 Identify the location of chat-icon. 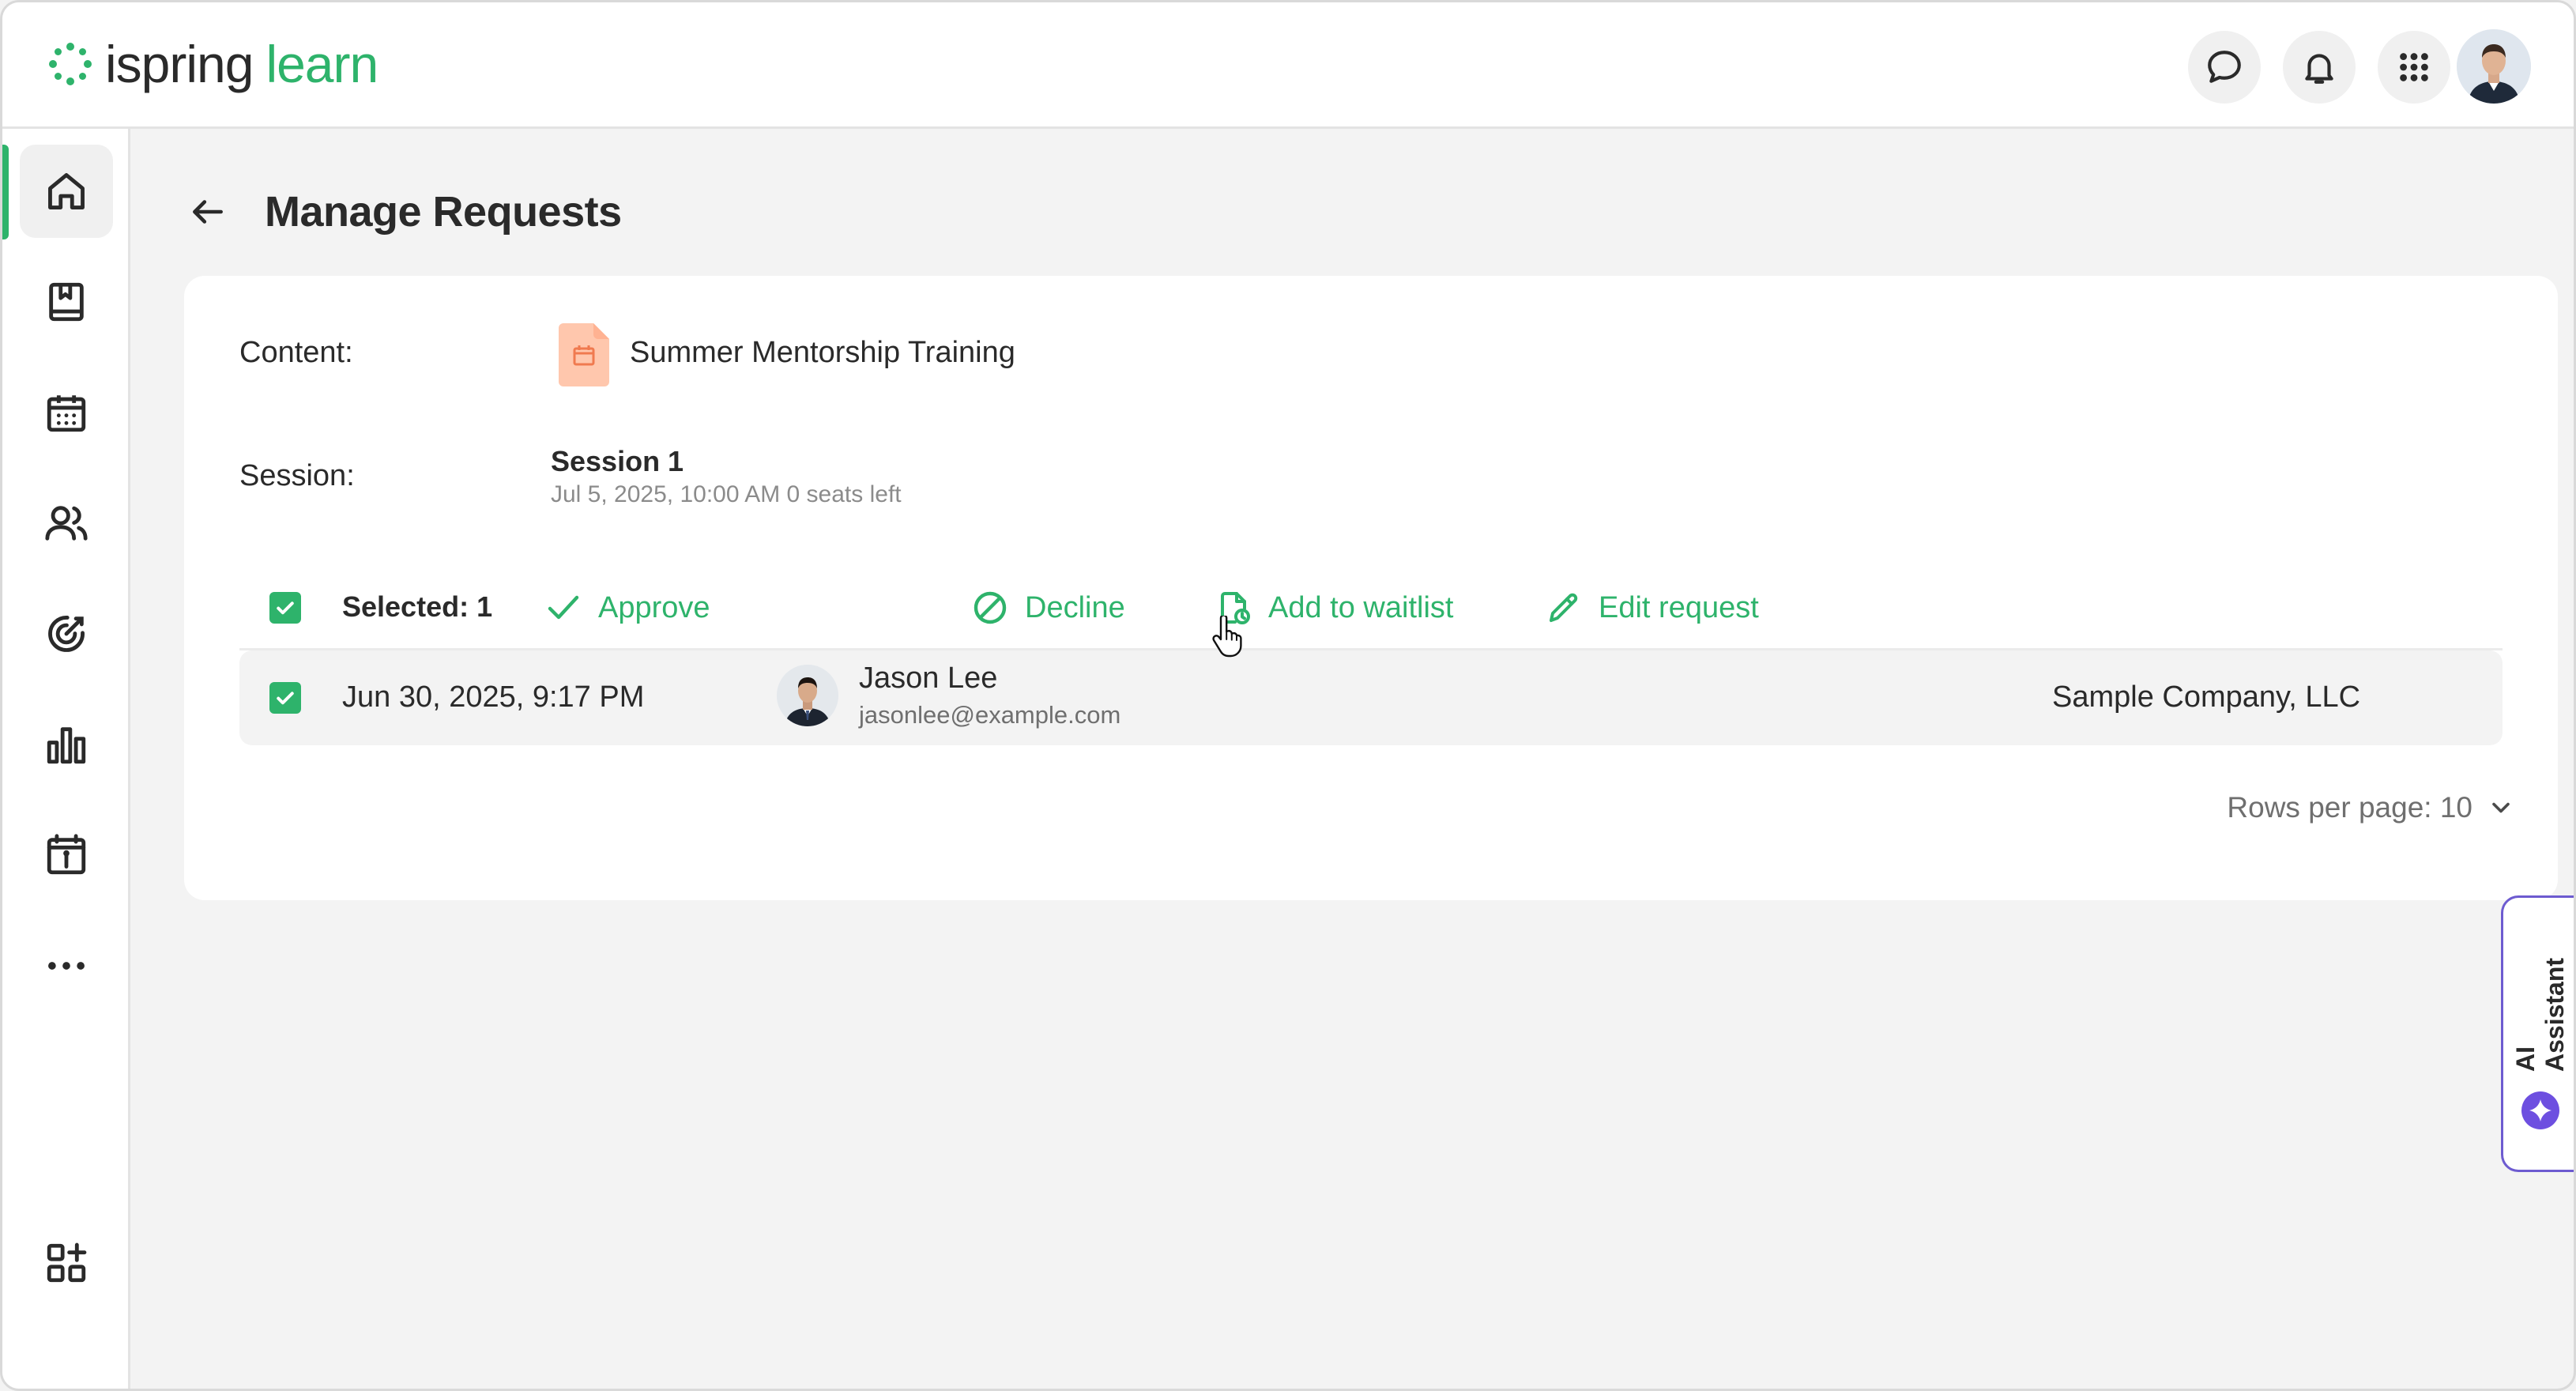
(2224, 67).